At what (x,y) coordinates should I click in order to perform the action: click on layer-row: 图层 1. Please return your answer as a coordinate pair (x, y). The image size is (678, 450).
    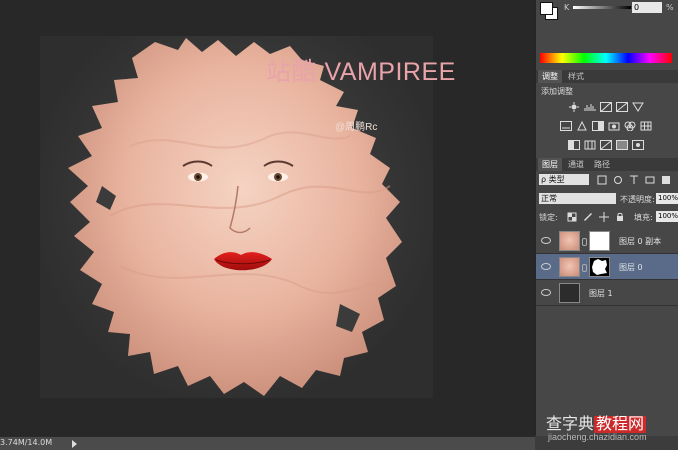
    Looking at the image, I should click on (607, 293).